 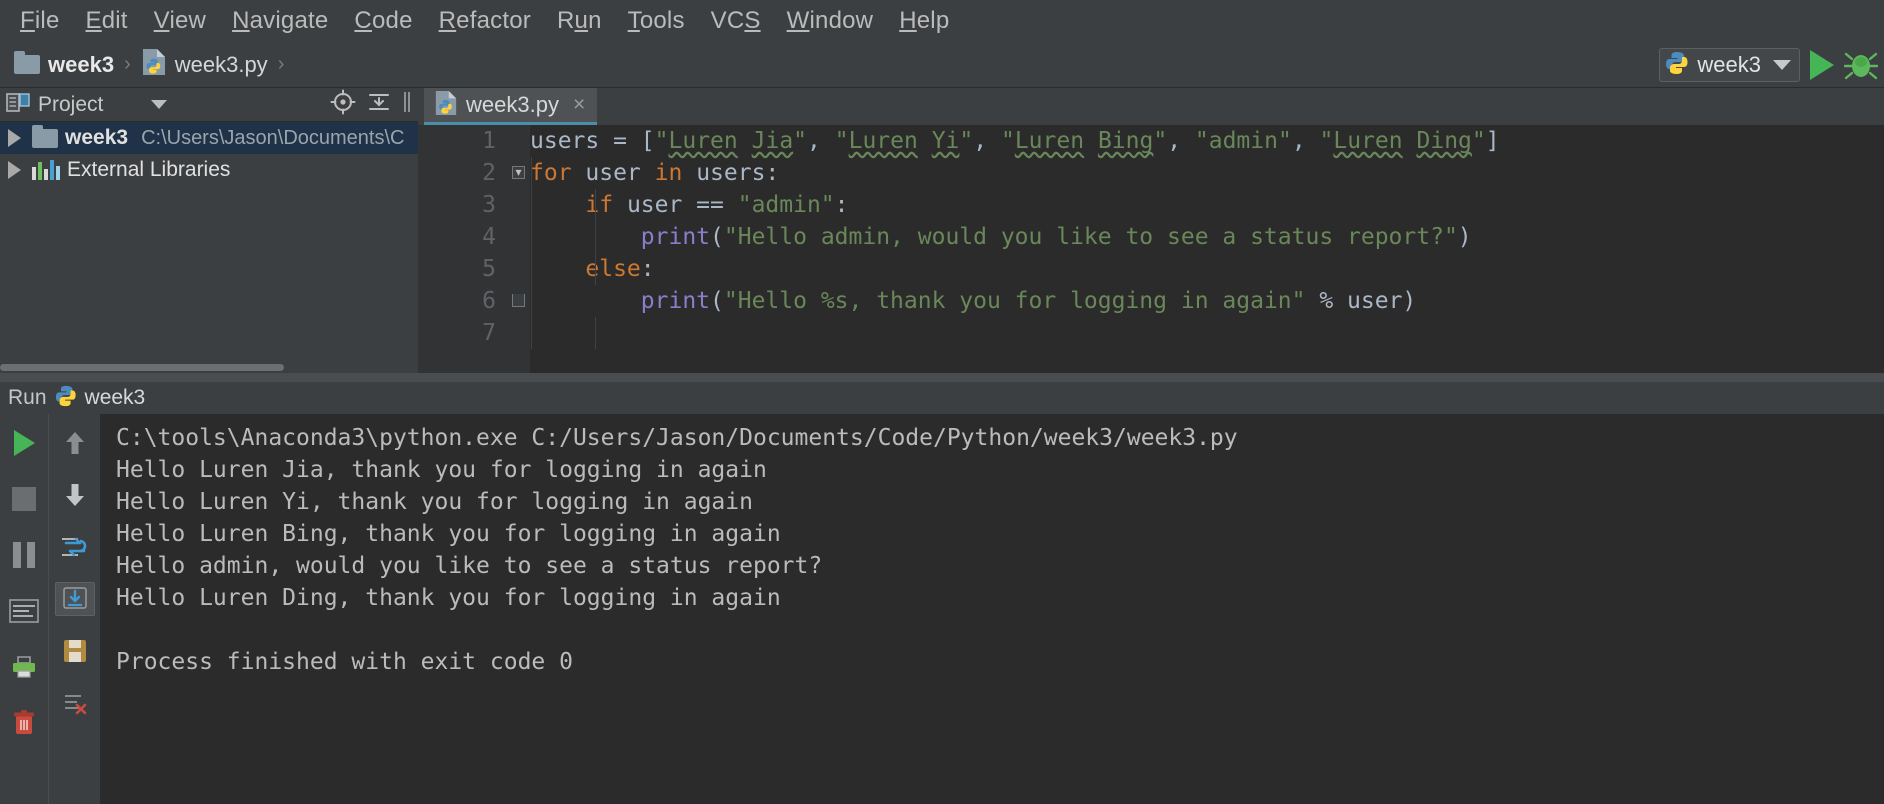 I want to click on code-token: % user), so click(x=1361, y=301).